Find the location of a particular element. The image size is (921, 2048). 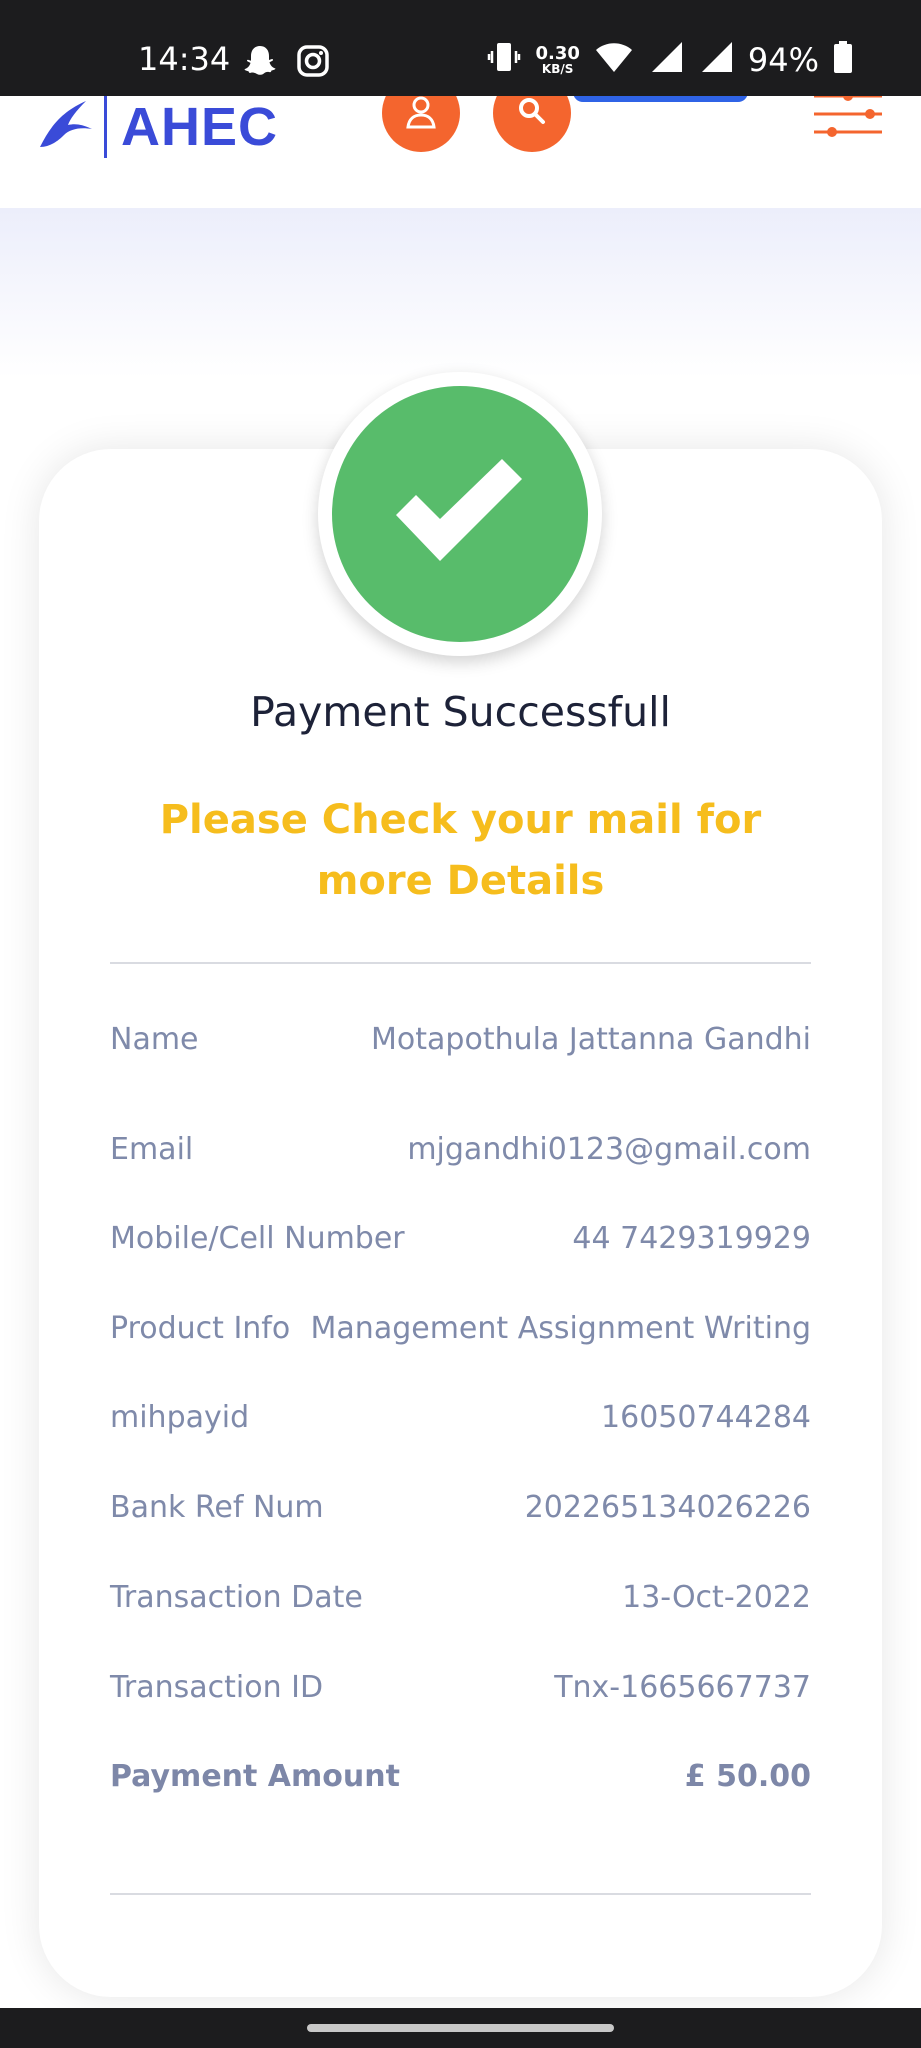

detail-label: Email is located at coordinates (152, 1149).